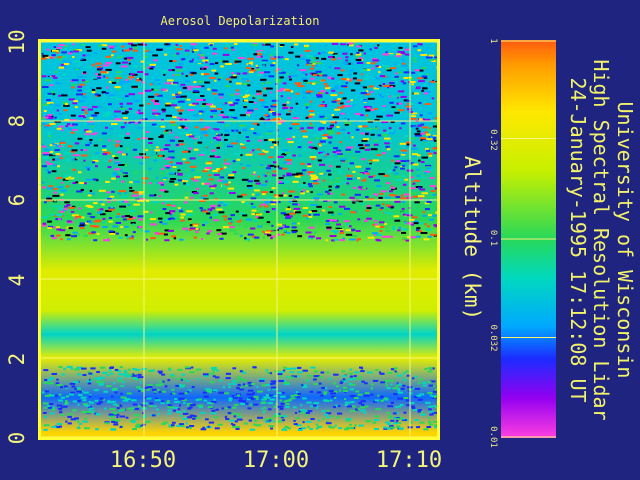  I want to click on y-tick-label: 6, so click(17, 200).